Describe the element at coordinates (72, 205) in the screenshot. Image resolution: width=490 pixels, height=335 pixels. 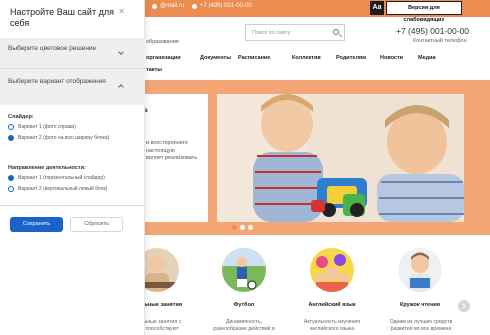
I see `buttons-divider` at that location.